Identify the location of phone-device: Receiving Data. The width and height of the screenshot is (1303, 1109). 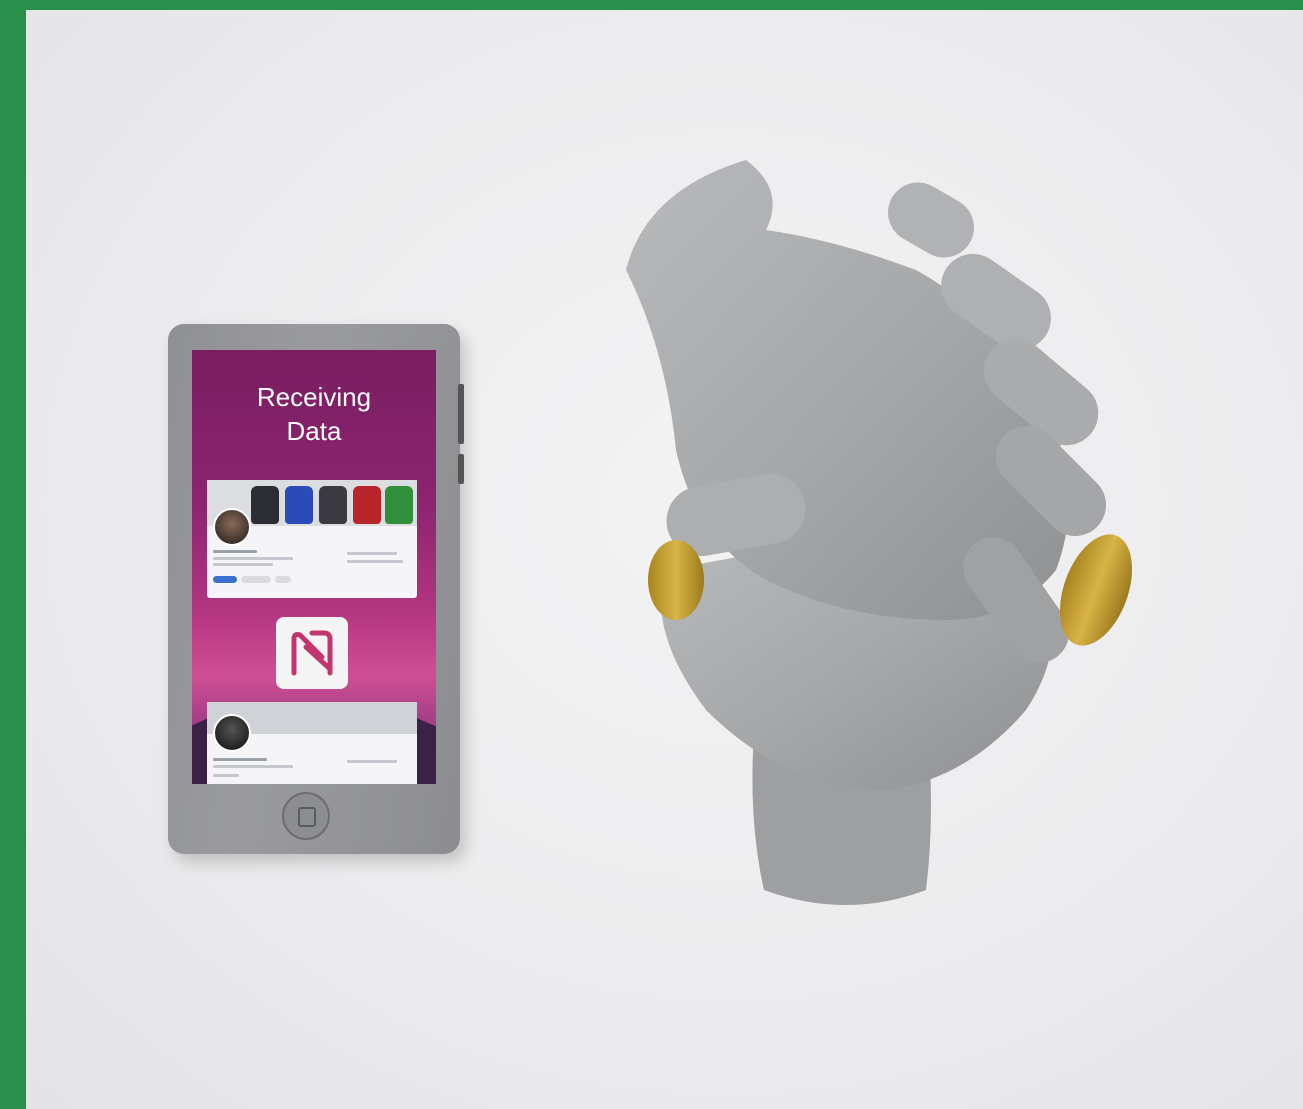
(316, 589).